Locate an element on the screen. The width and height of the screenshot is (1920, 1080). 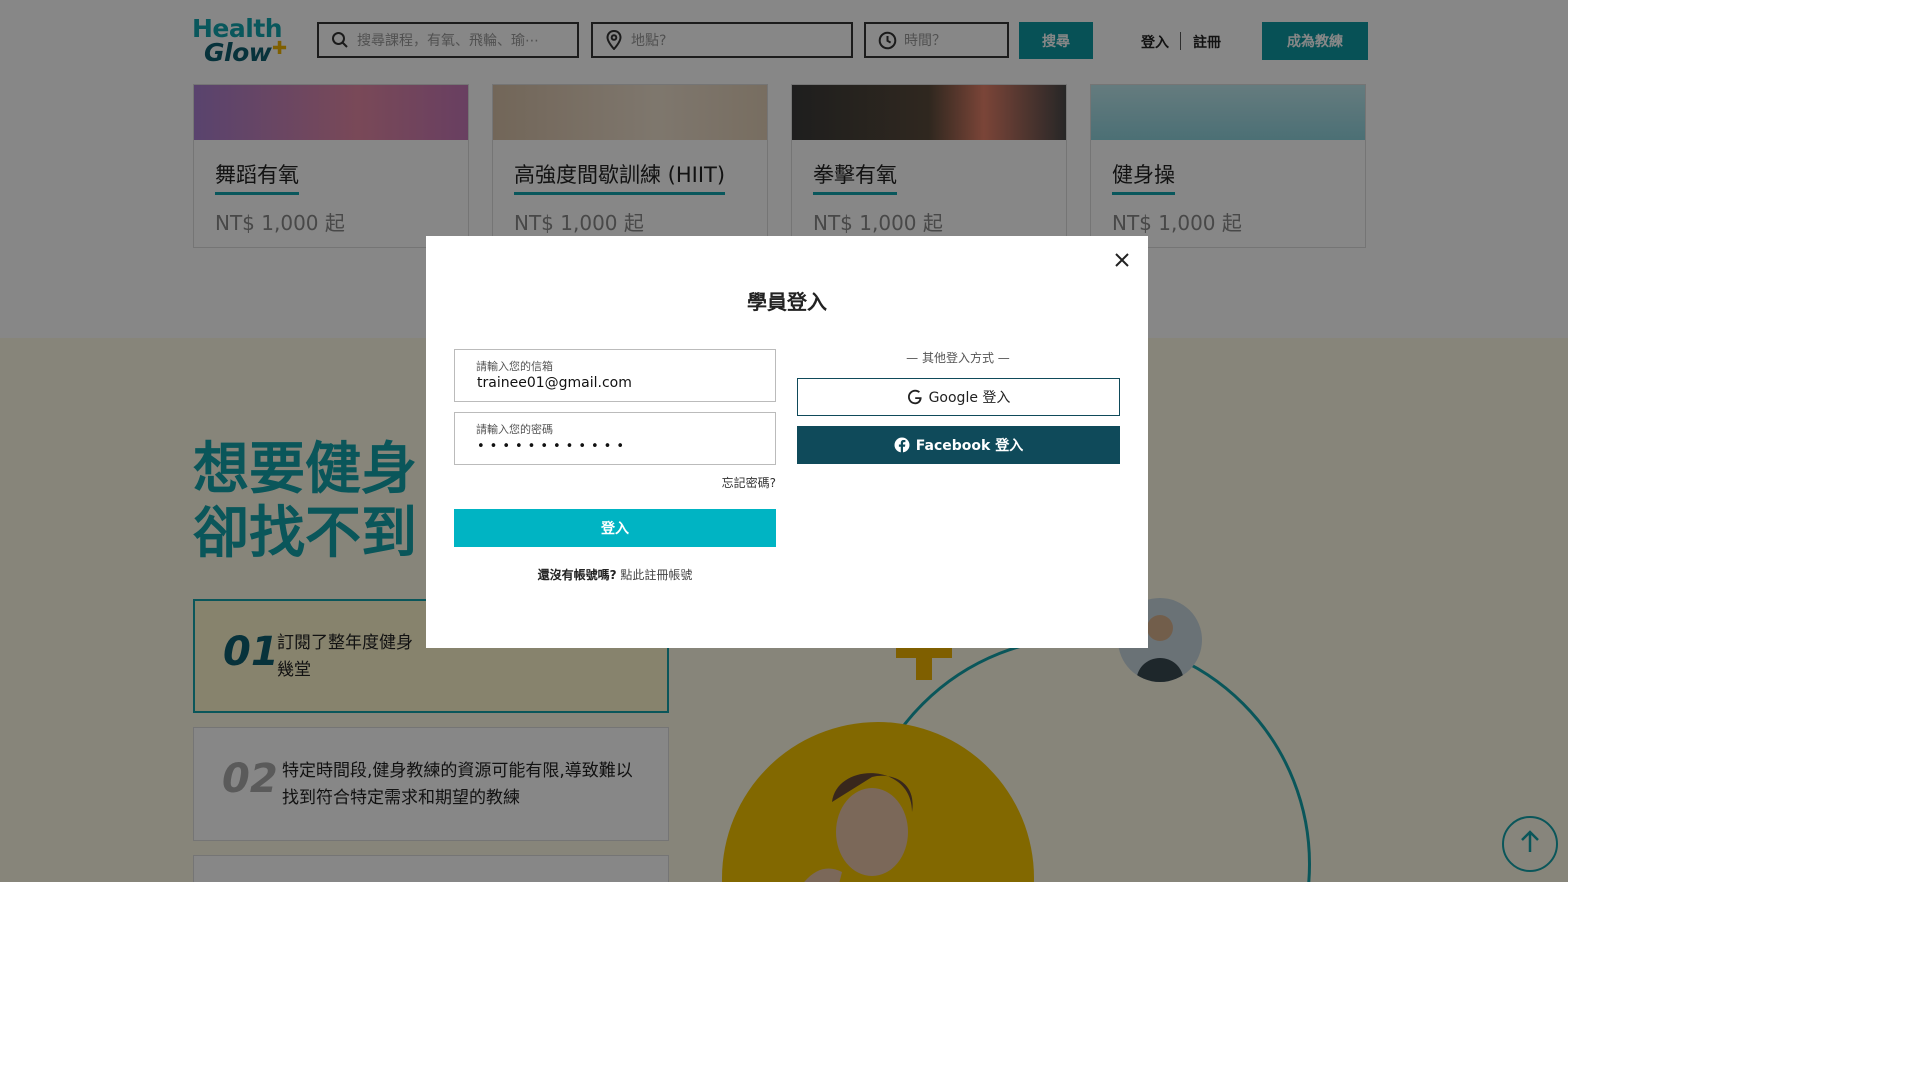
other-methods-label: — 其他登入方式 — is located at coordinates (958, 358).